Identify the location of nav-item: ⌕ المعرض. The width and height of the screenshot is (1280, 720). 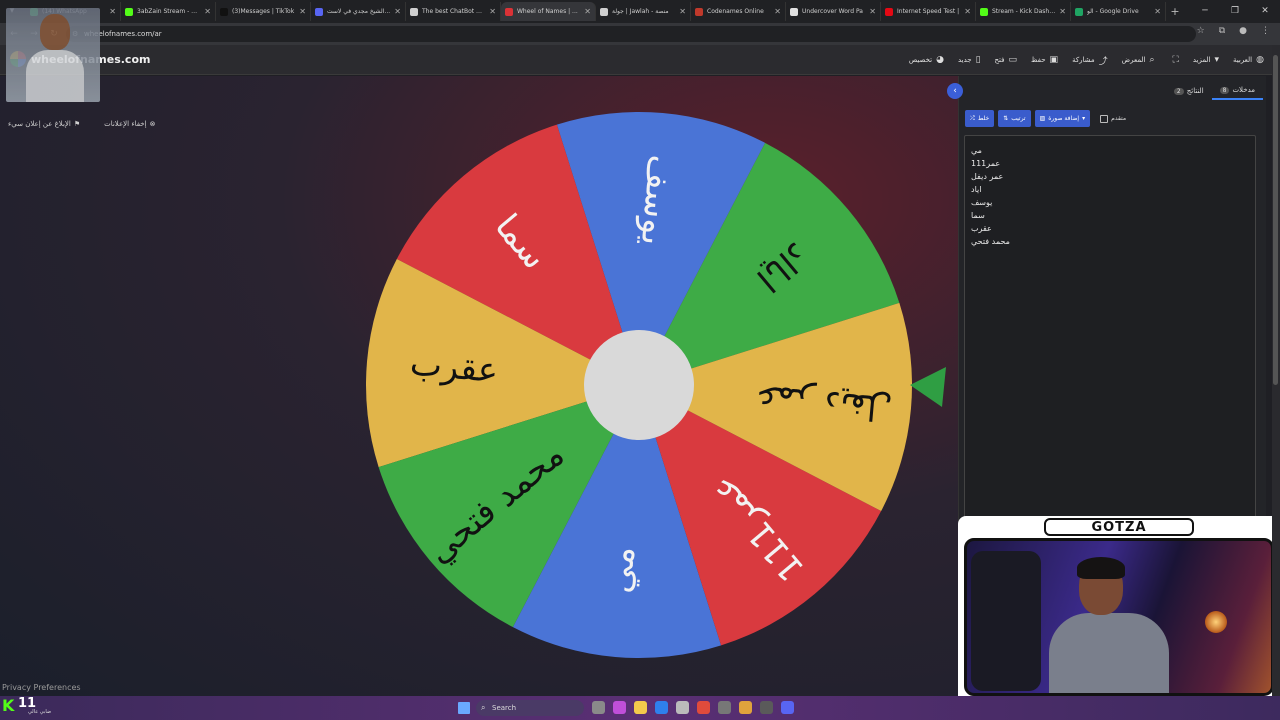
(1138, 60).